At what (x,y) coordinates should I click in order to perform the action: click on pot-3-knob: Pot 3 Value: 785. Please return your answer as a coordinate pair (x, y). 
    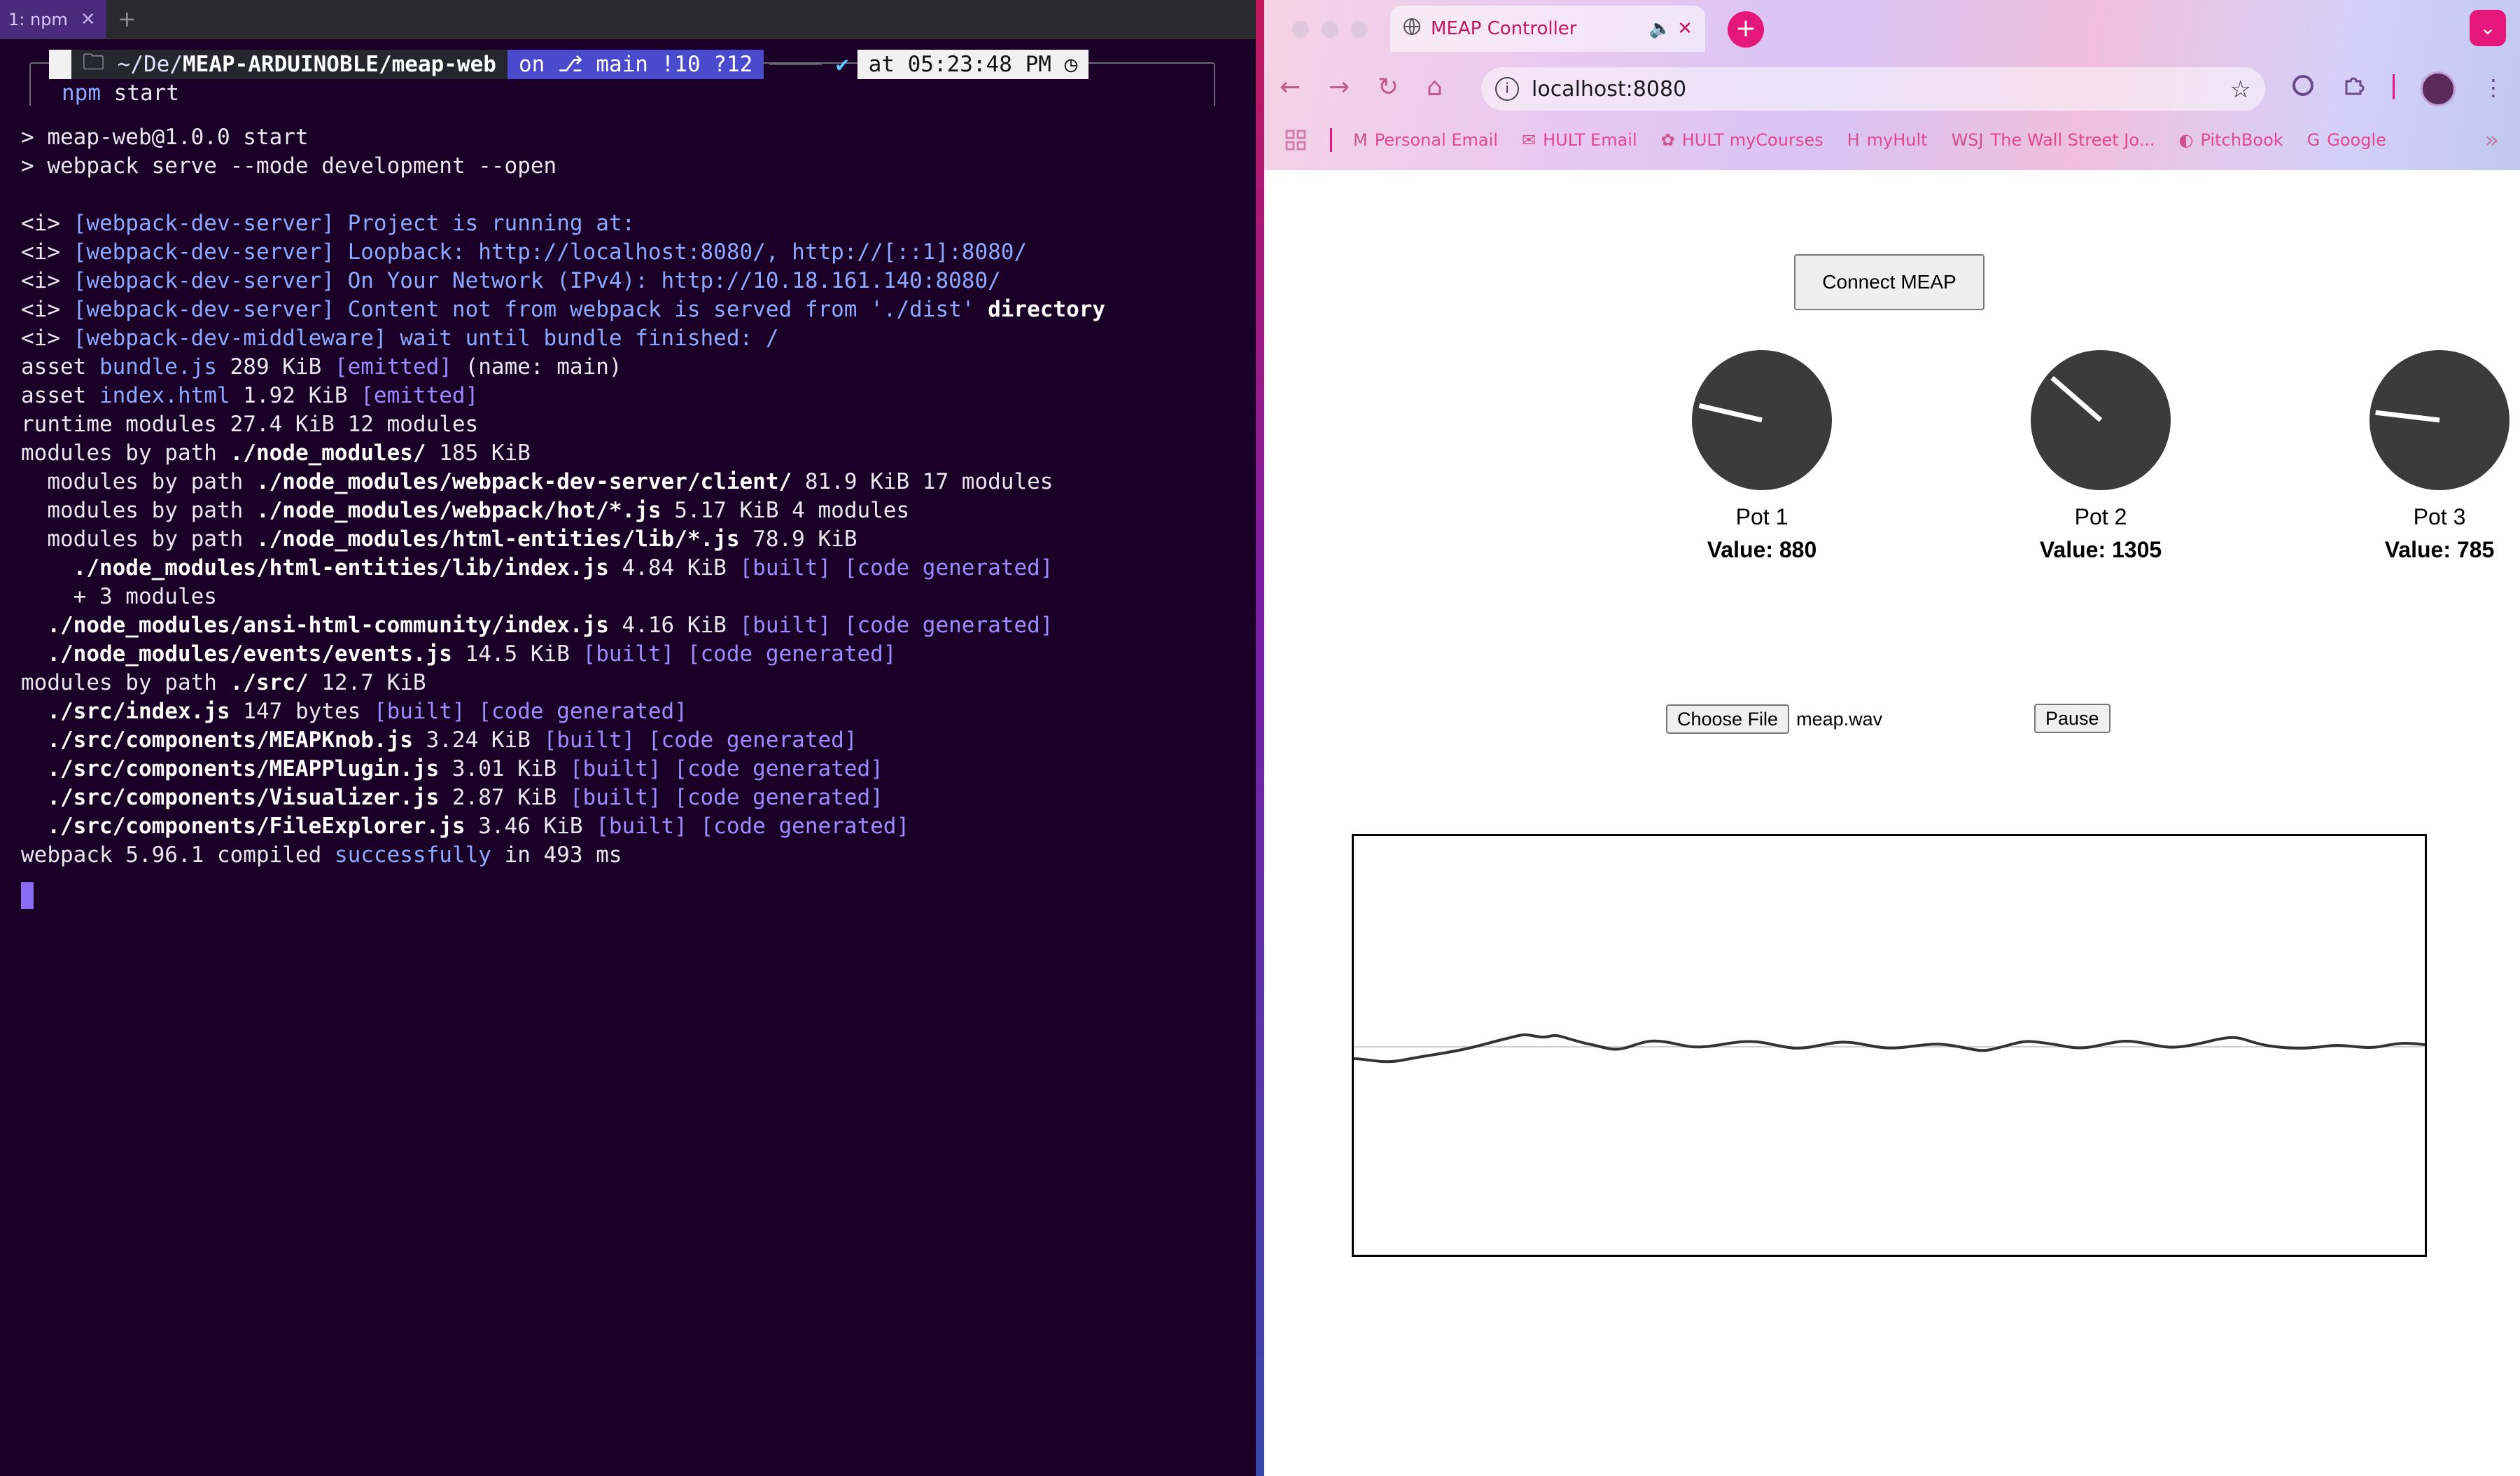
    Looking at the image, I should click on (2427, 456).